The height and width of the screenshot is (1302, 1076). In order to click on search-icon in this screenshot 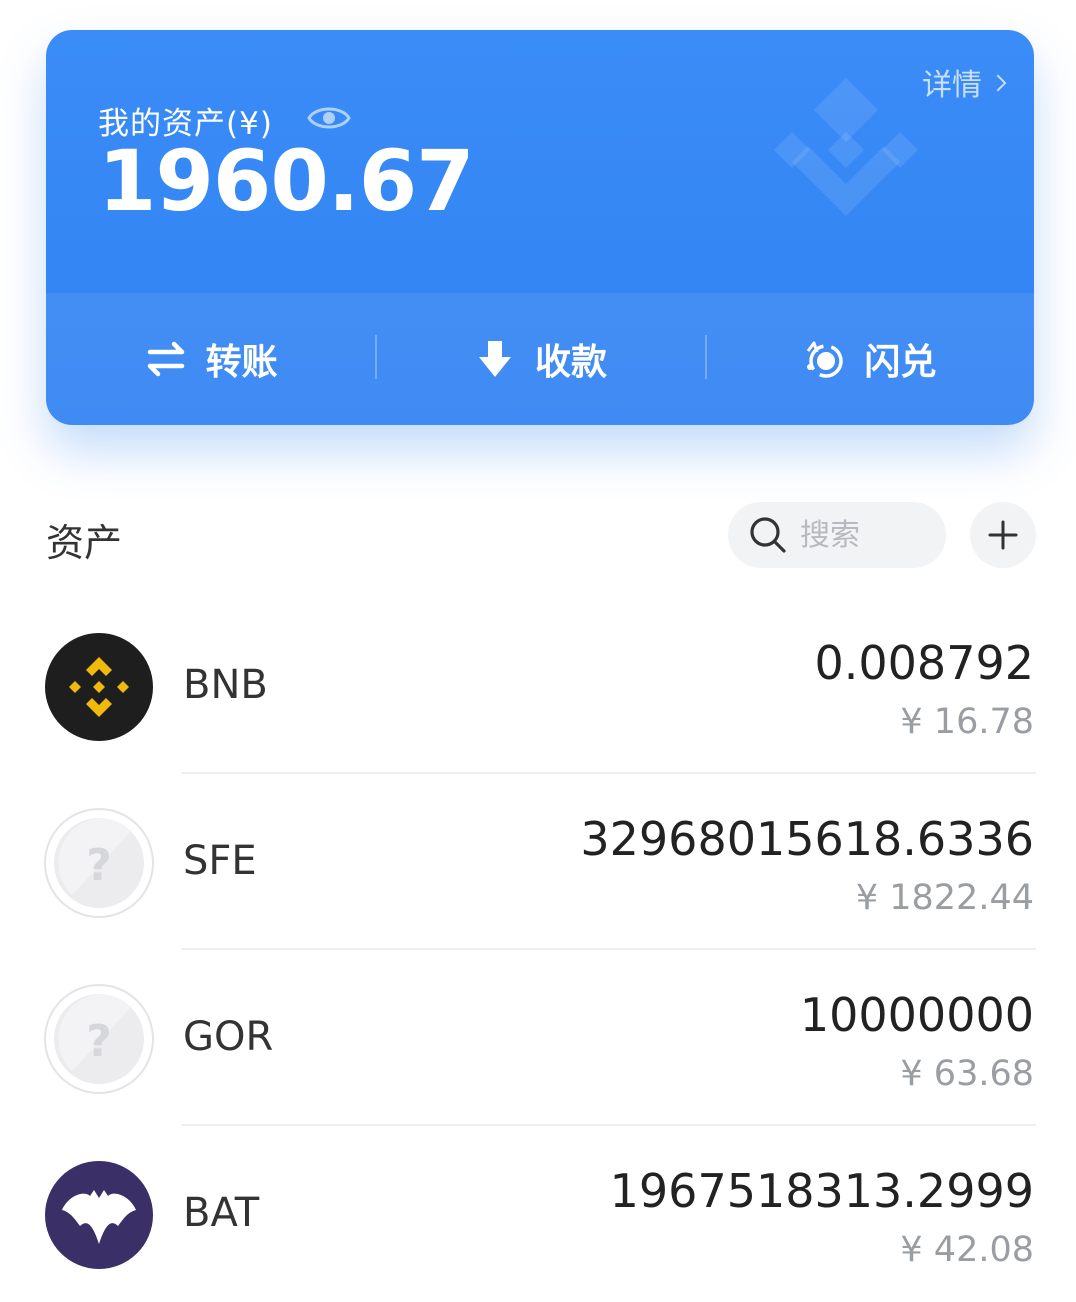, I will do `click(768, 535)`.